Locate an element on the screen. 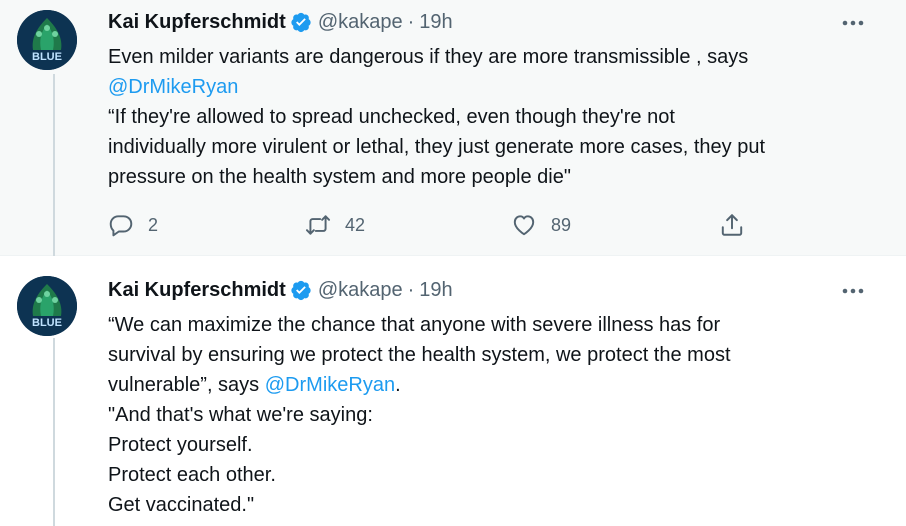 This screenshot has width=906, height=526. reply-icon is located at coordinates (121, 226).